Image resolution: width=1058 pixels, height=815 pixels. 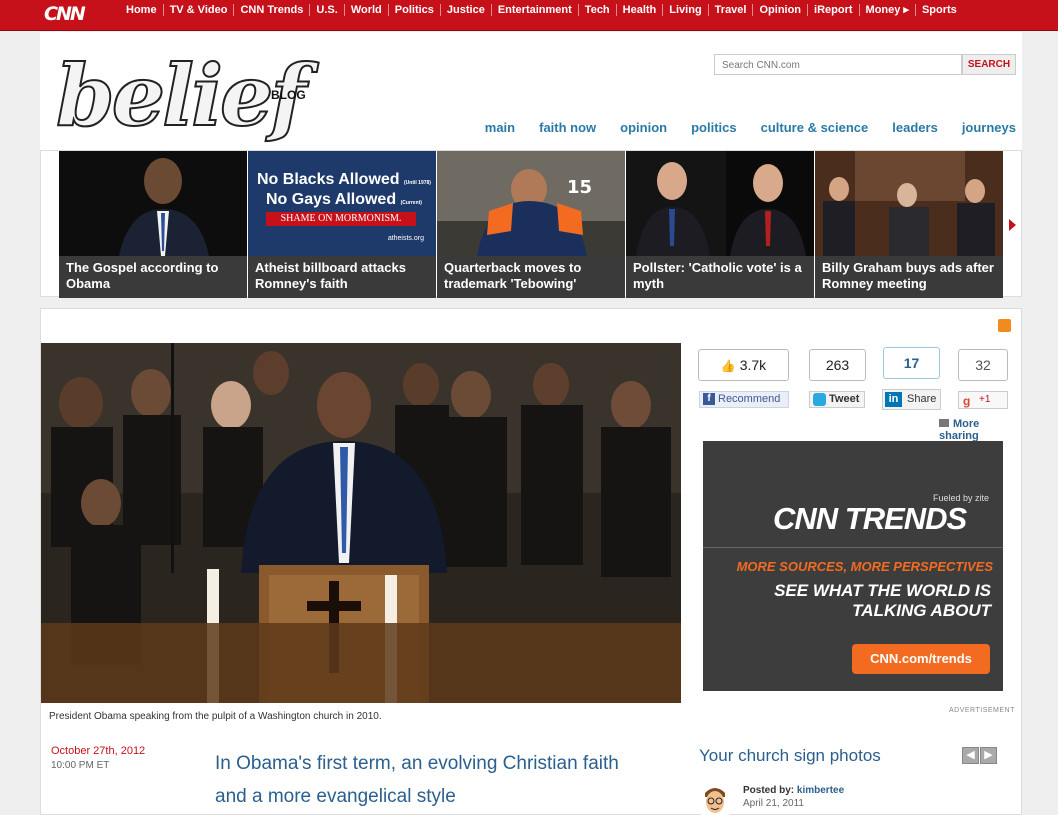 I want to click on cnn-logo: CNN, so click(x=65, y=14).